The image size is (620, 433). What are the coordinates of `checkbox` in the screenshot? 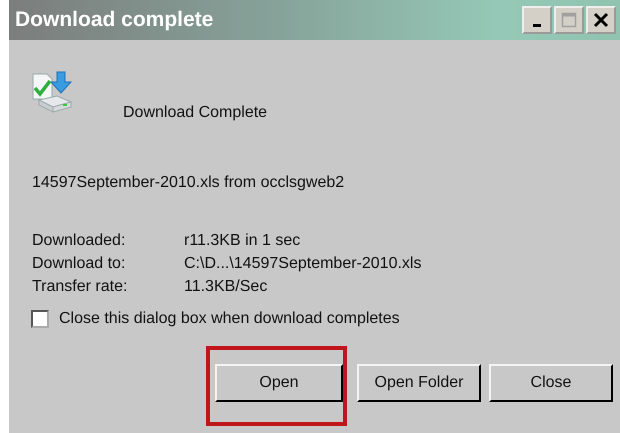 It's located at (40, 319).